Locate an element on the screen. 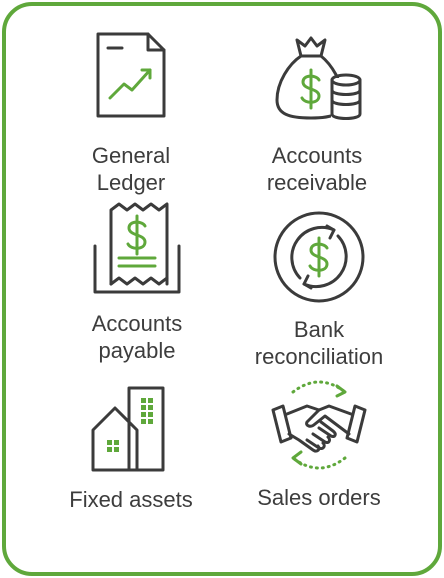 Image resolution: width=444 pixels, height=578 pixels. ledger-chart-icon is located at coordinates (131, 75).